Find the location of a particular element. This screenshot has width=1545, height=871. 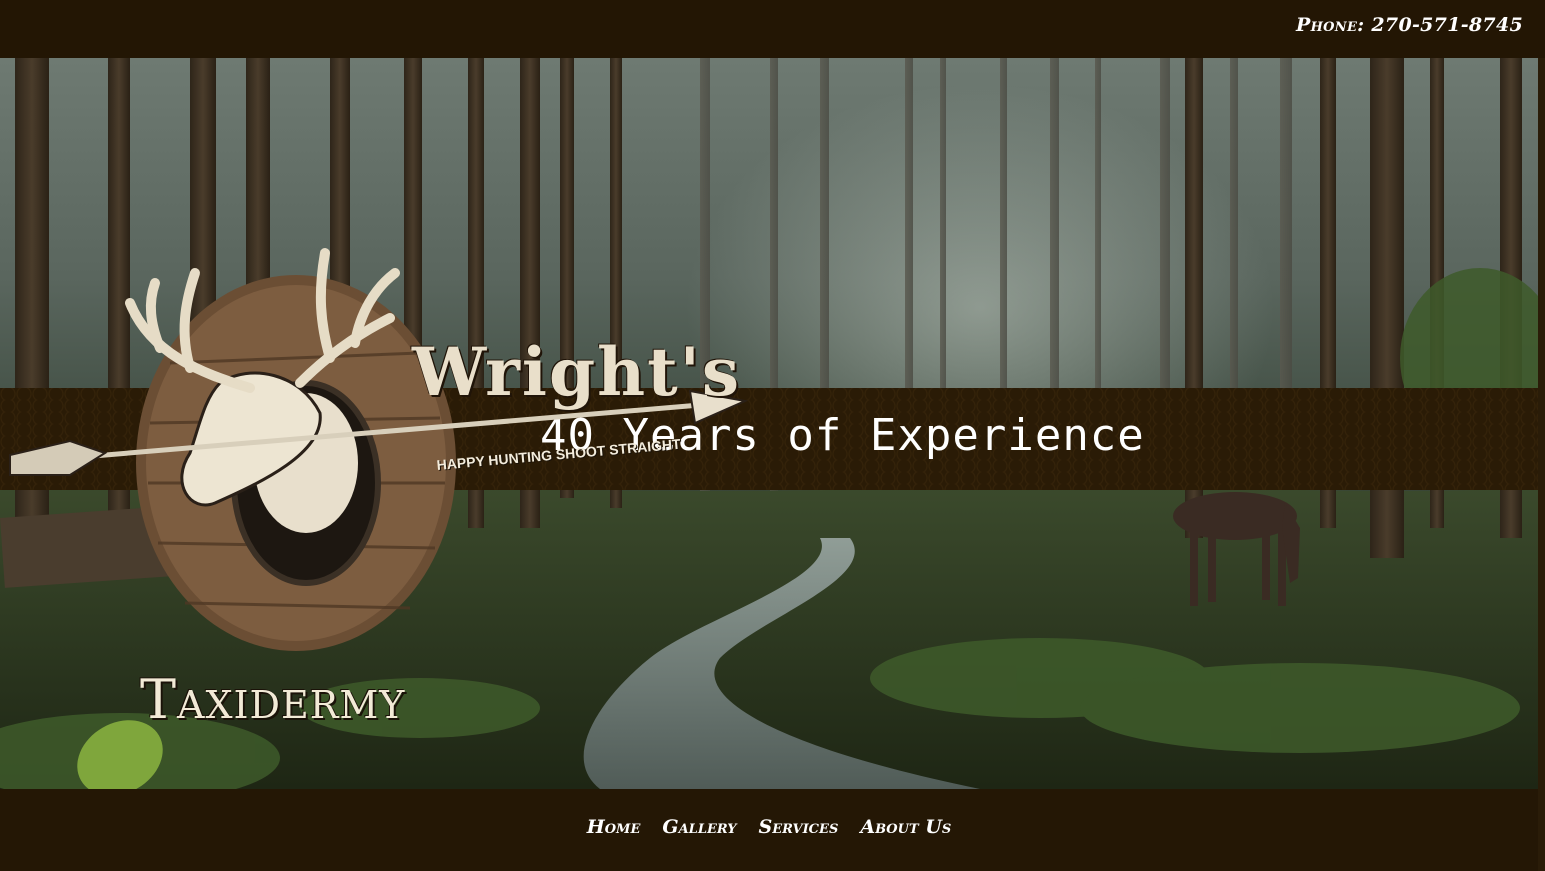

page-scrollbar is located at coordinates (1541, 464).